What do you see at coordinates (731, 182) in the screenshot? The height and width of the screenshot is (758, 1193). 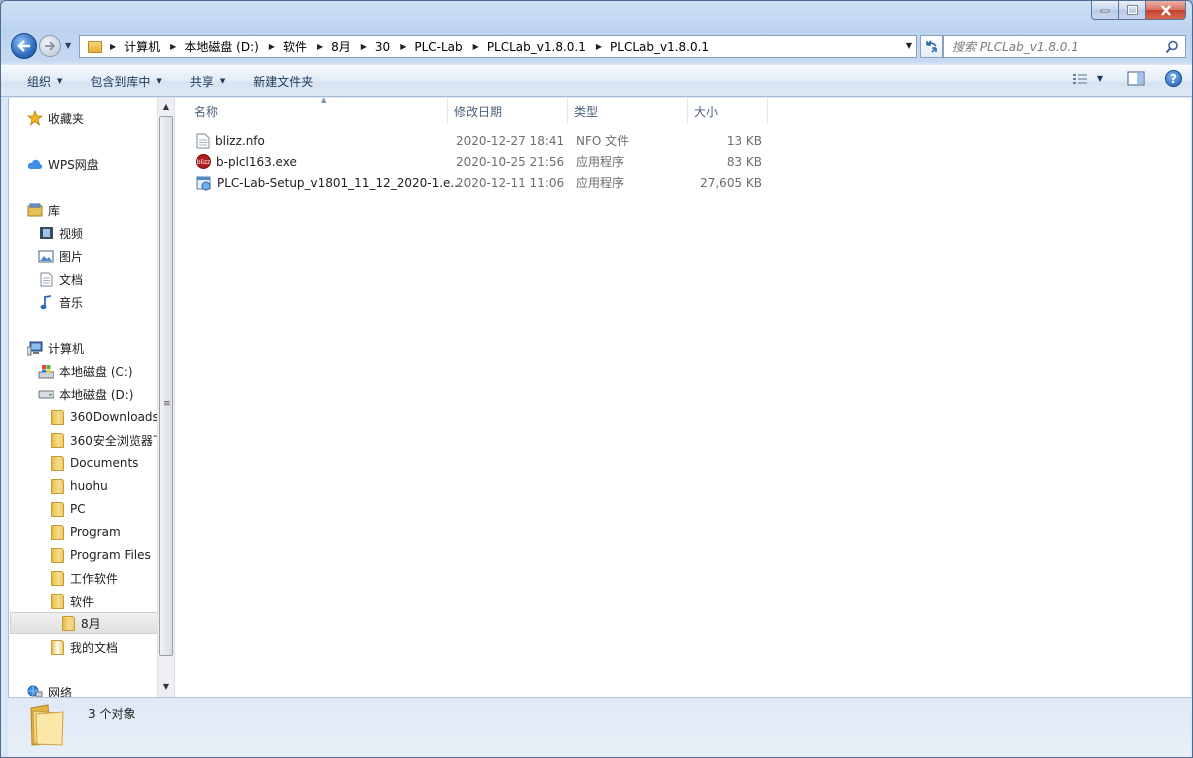 I see `file-size-cell: 27,605 KB` at bounding box center [731, 182].